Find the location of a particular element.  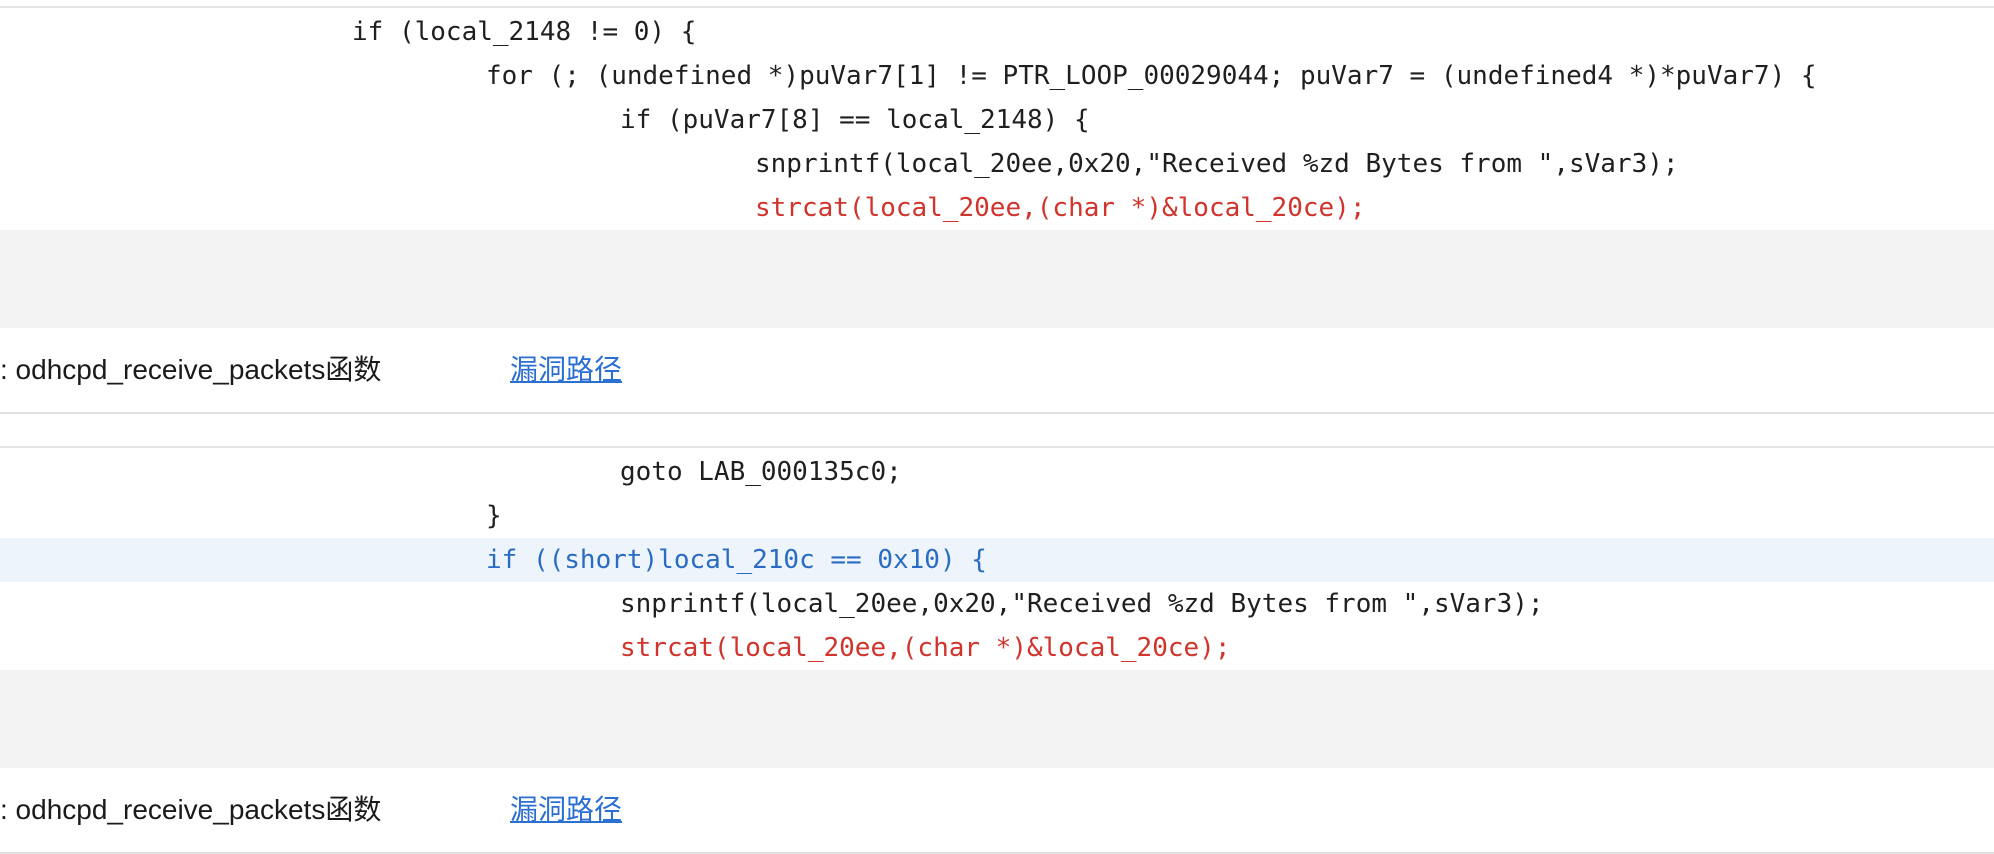

code-text: goto LAB_000135c0; is located at coordinates (761, 472).